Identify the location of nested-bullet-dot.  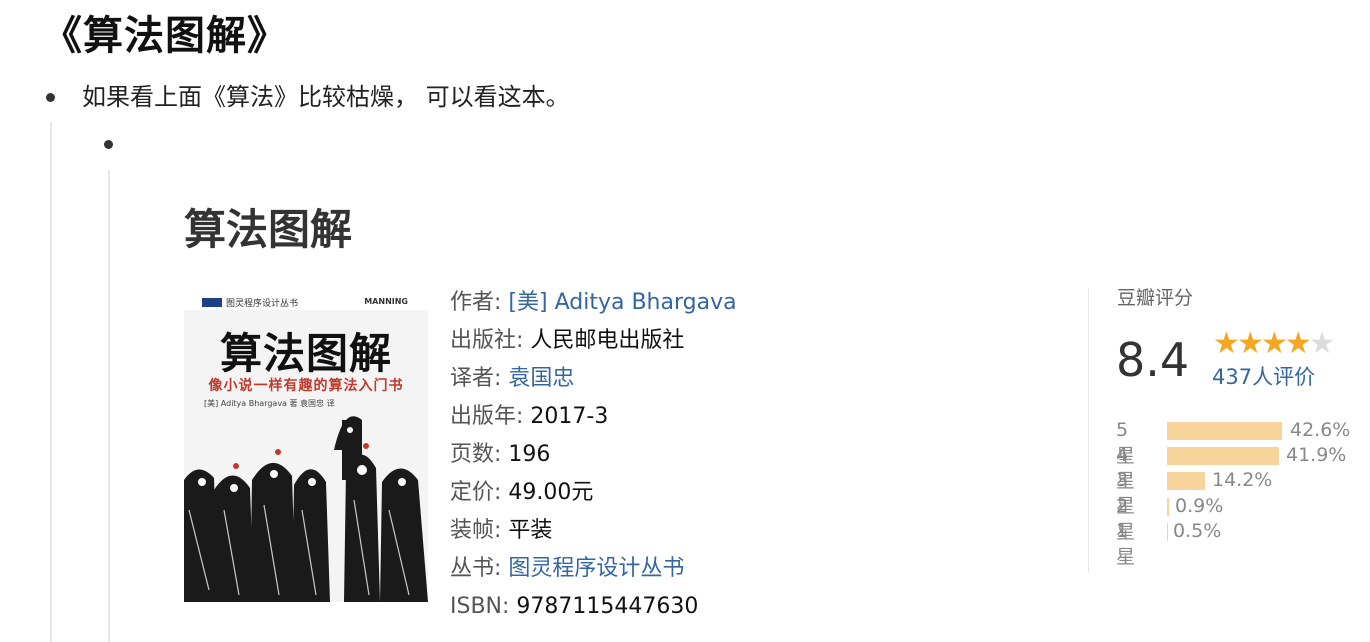
(108, 144).